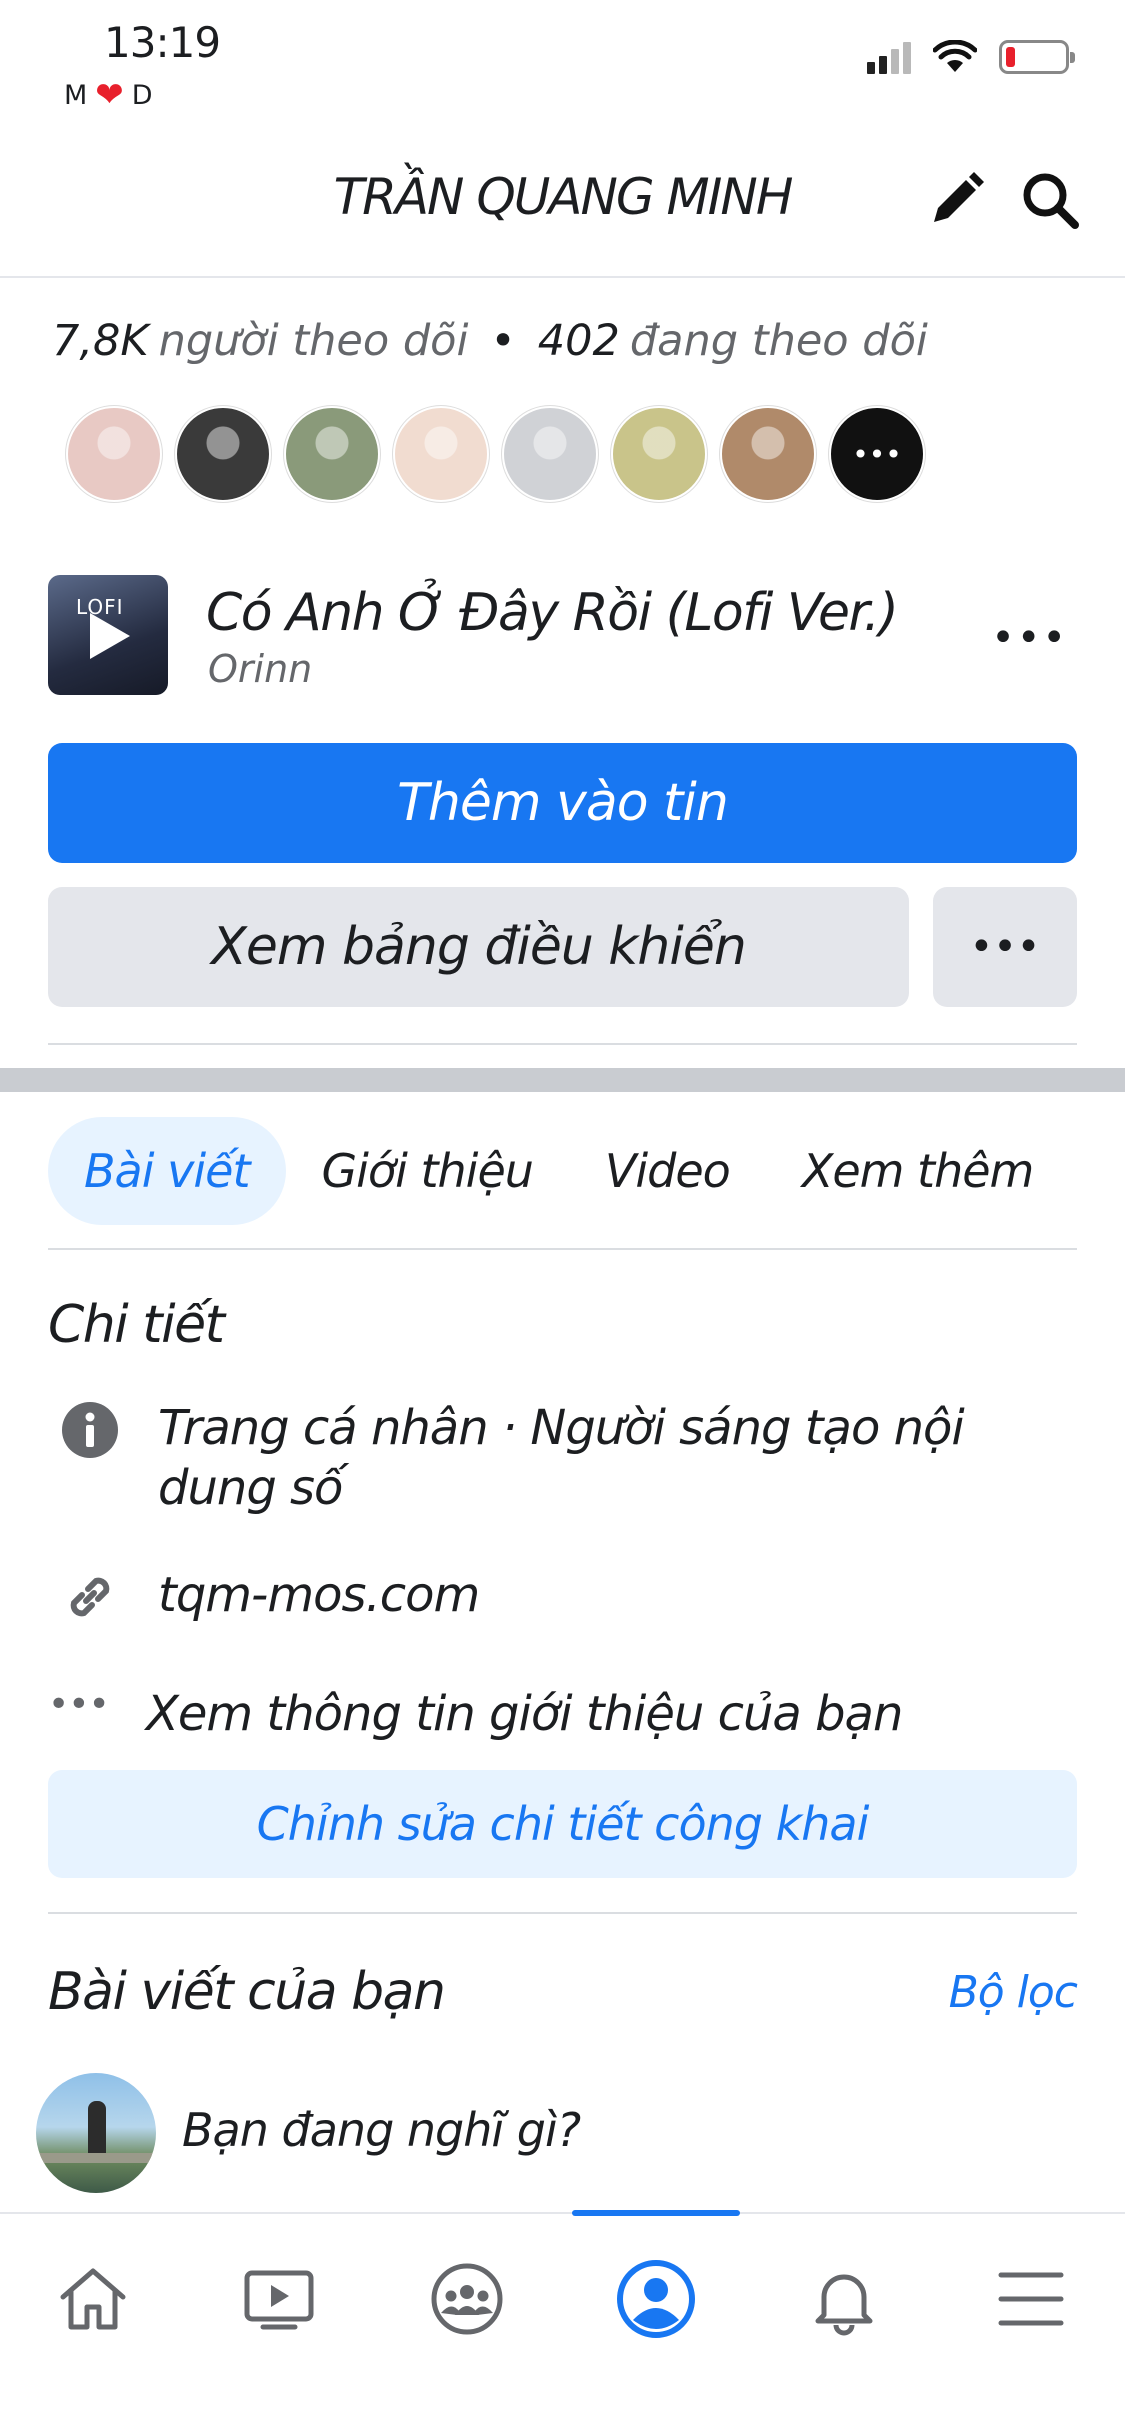  I want to click on composer-input: Bạn đang nghĩ gì?, so click(381, 2130).